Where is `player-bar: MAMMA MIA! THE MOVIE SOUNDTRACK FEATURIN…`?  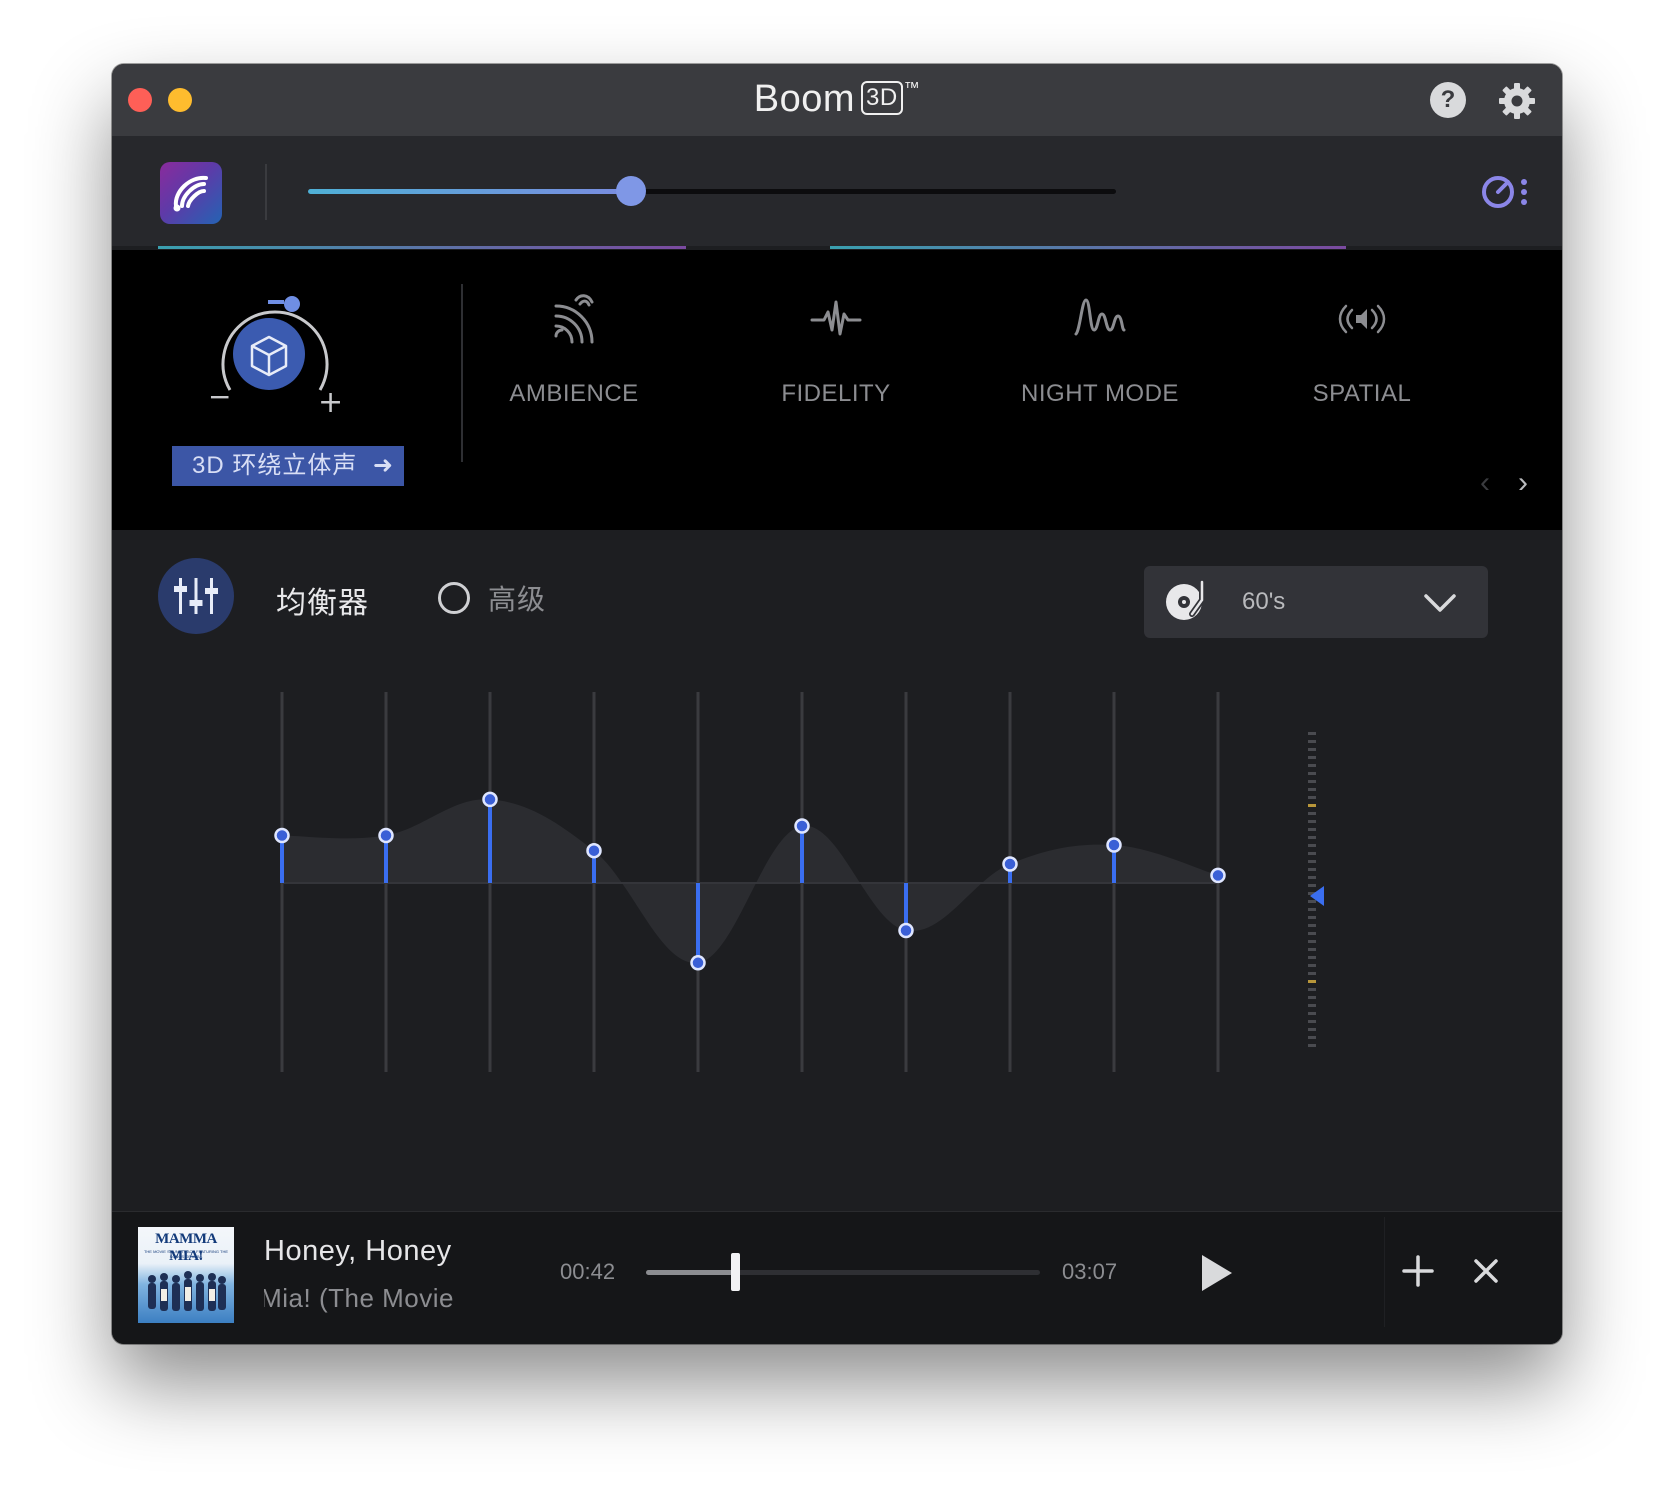 player-bar: MAMMA MIA! THE MOVIE SOUNDTRACK FEATURIN… is located at coordinates (837, 1270).